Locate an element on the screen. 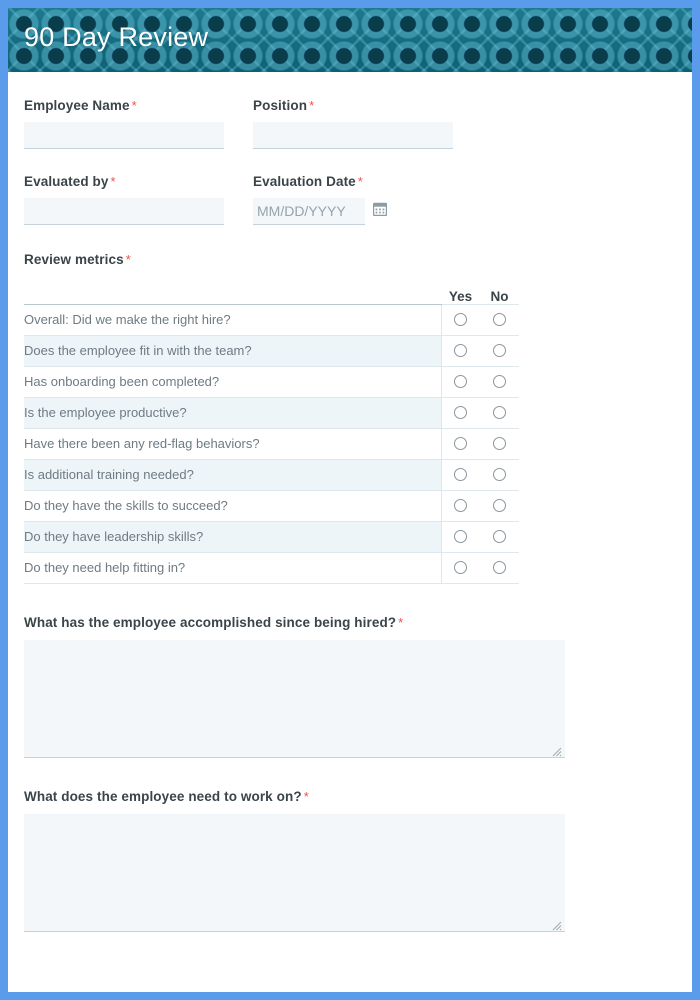 This screenshot has height=1000, width=700. metrics-header-row: Yes No is located at coordinates (271, 290).